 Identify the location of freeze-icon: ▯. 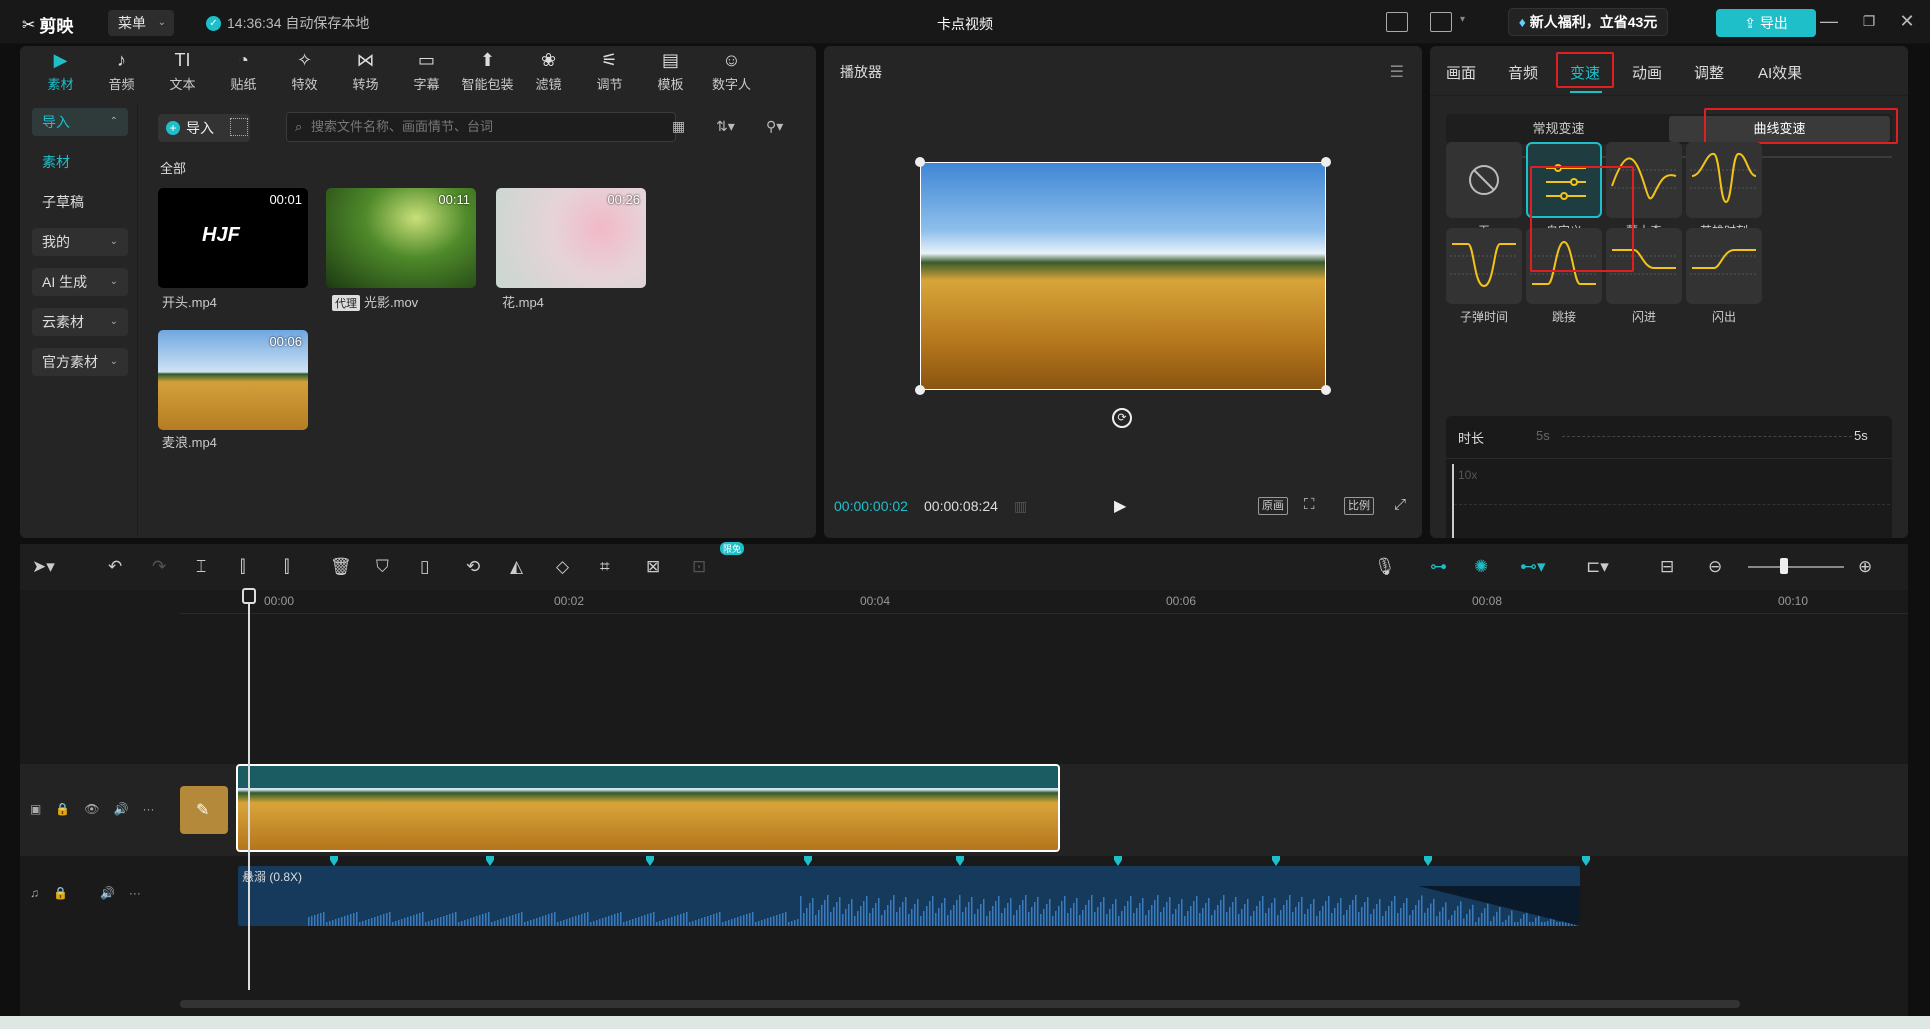
(424, 567).